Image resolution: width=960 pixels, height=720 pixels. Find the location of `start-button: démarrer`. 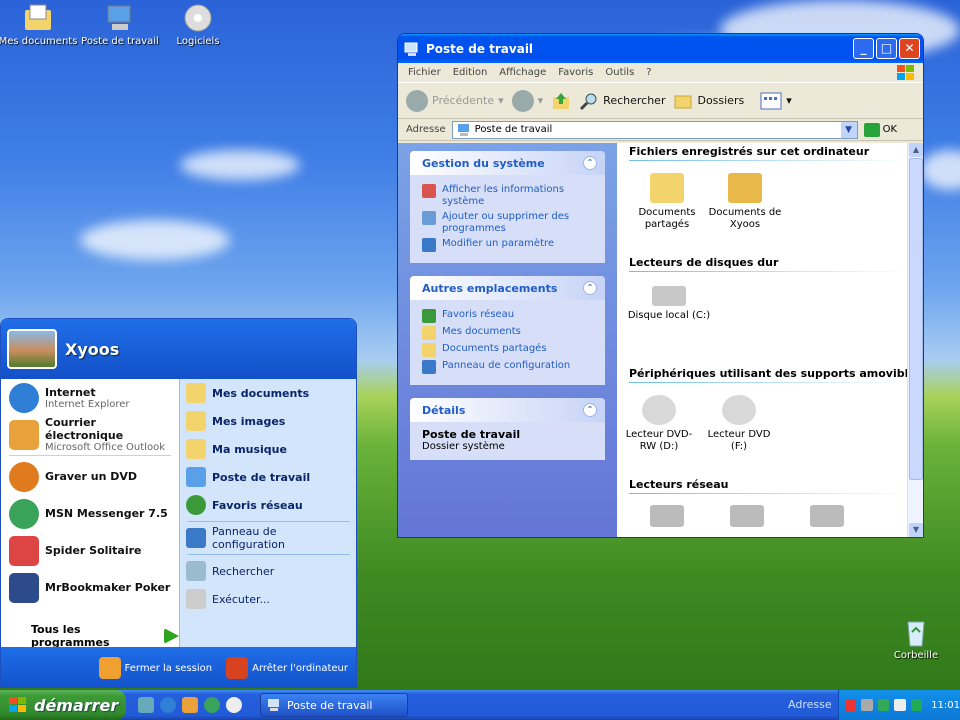

start-button: démarrer is located at coordinates (63, 705).